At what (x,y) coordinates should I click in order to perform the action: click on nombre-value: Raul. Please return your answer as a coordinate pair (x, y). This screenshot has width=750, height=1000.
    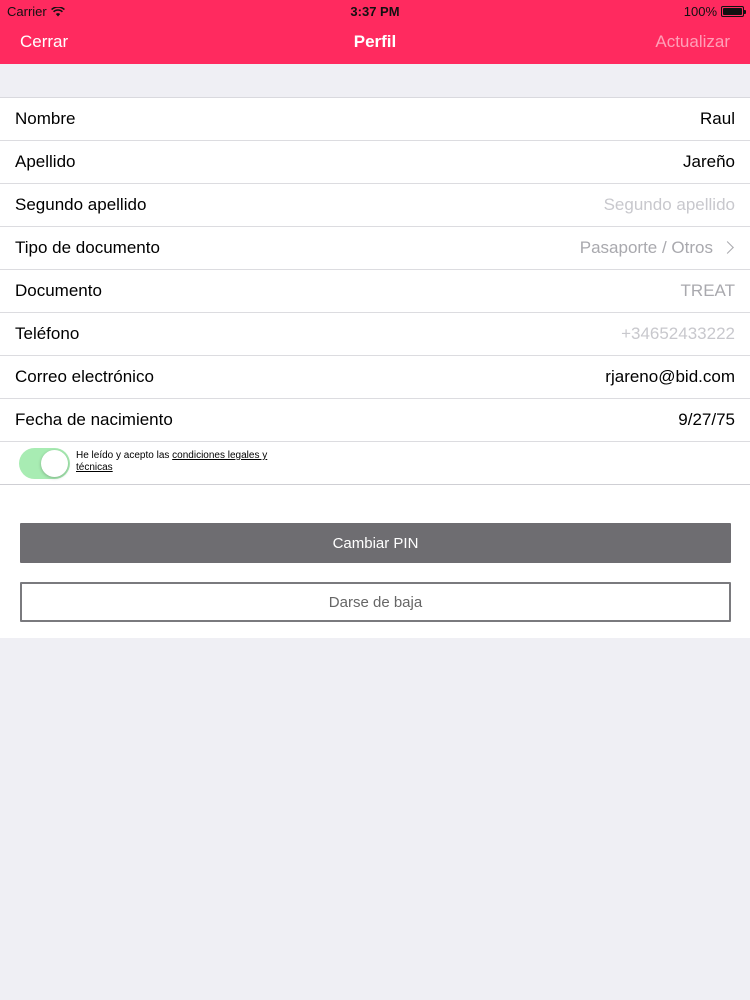
    Looking at the image, I should click on (717, 119).